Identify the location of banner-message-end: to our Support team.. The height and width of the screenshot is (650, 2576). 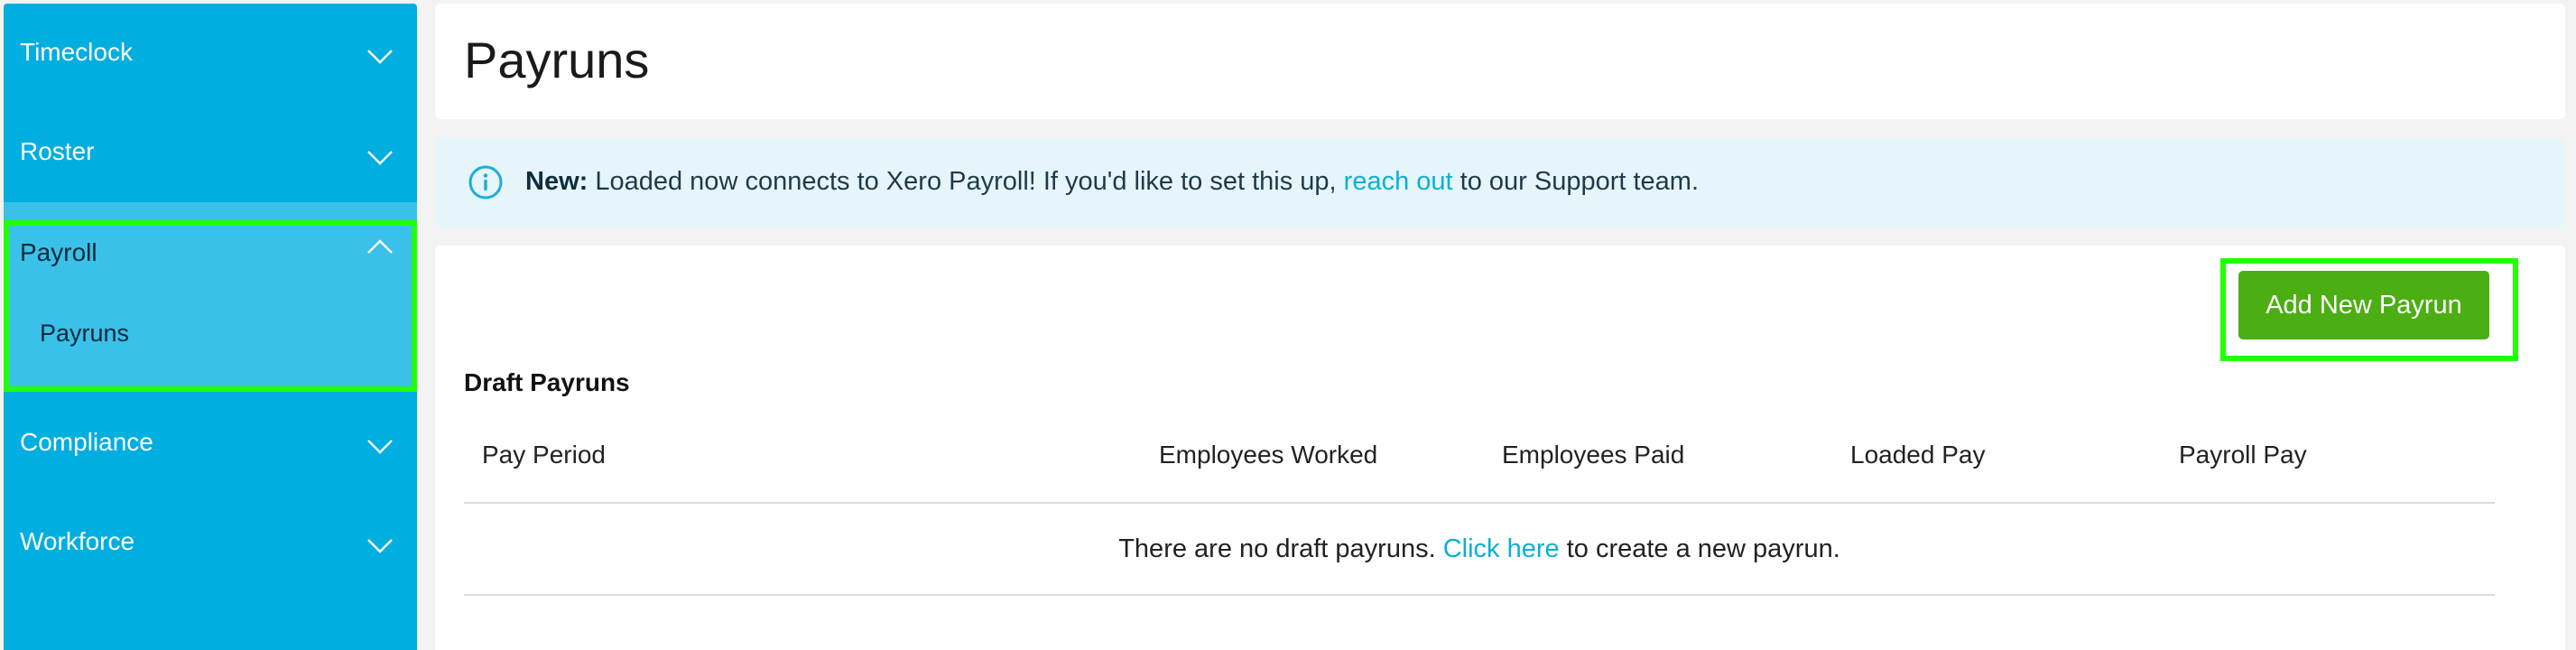
(1576, 181).